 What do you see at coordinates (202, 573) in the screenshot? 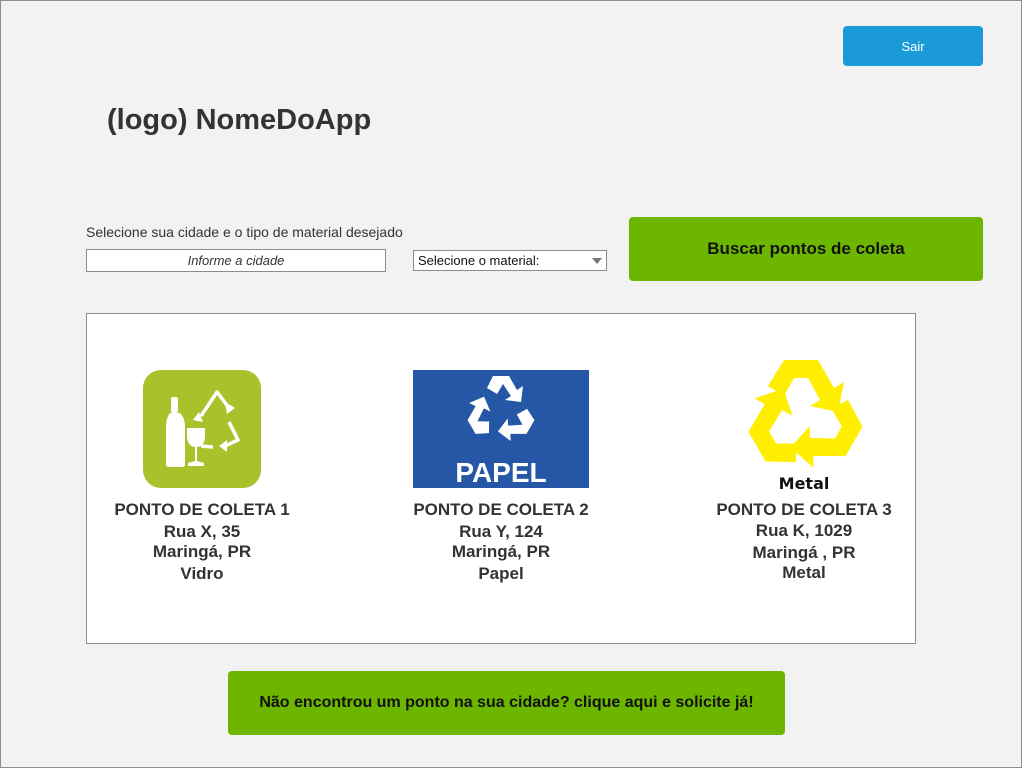
I see `collection-point-material: Vidro` at bounding box center [202, 573].